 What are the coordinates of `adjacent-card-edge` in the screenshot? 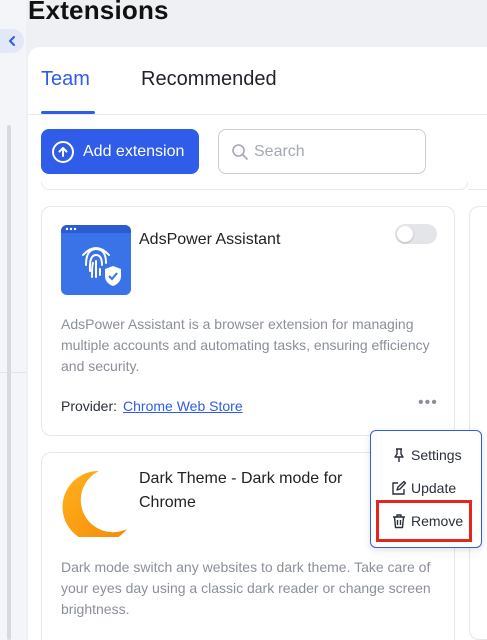 It's located at (478, 423).